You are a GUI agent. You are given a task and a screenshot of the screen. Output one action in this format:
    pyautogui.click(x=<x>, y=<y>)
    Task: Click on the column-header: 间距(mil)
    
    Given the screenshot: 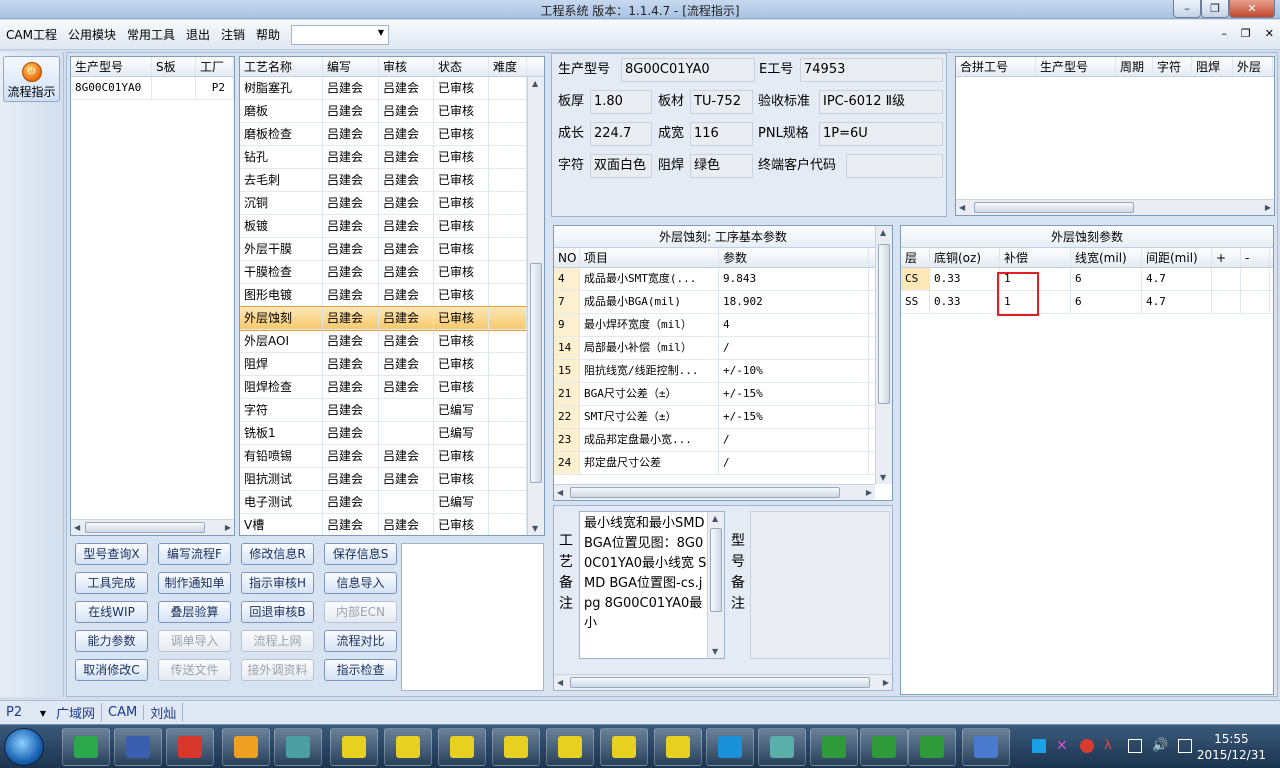 What is the action you would take?
    pyautogui.click(x=1177, y=257)
    